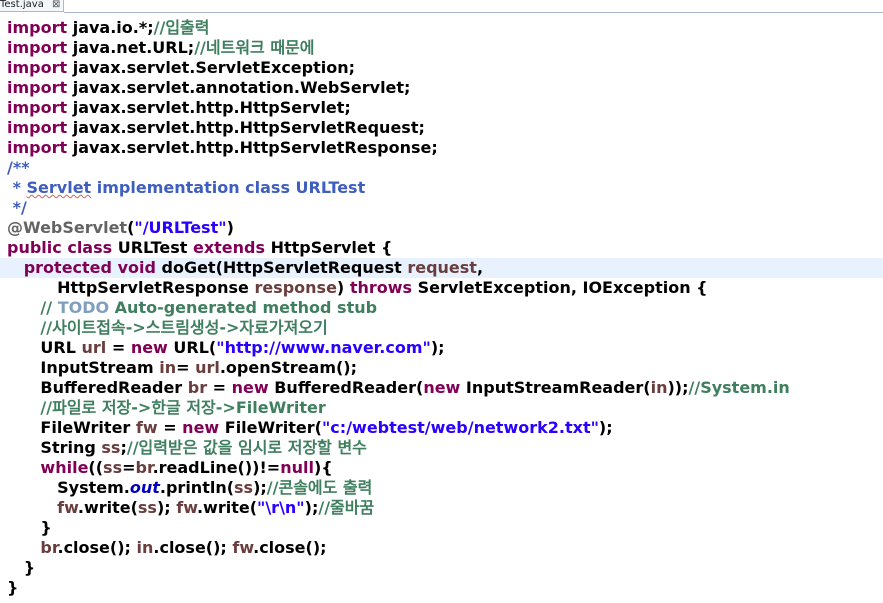  I want to click on code-token: ,, so click(480, 267).